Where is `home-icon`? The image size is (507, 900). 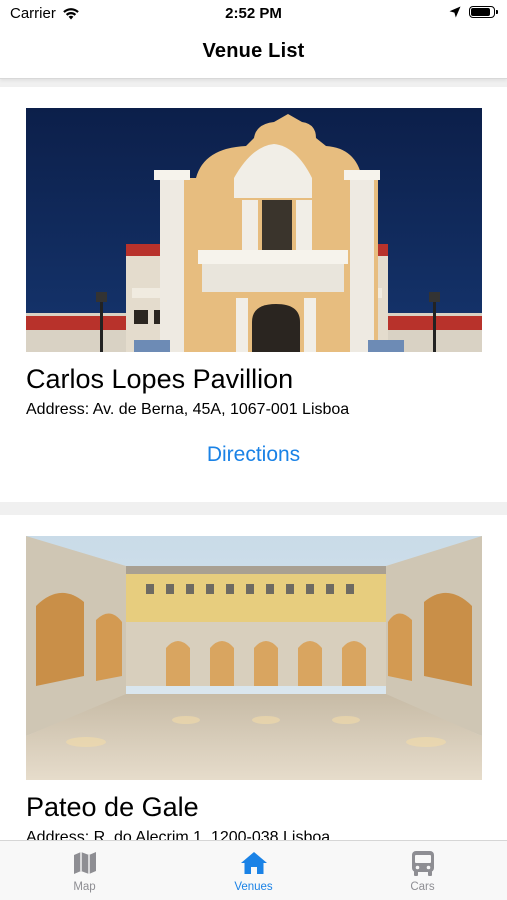 home-icon is located at coordinates (254, 863).